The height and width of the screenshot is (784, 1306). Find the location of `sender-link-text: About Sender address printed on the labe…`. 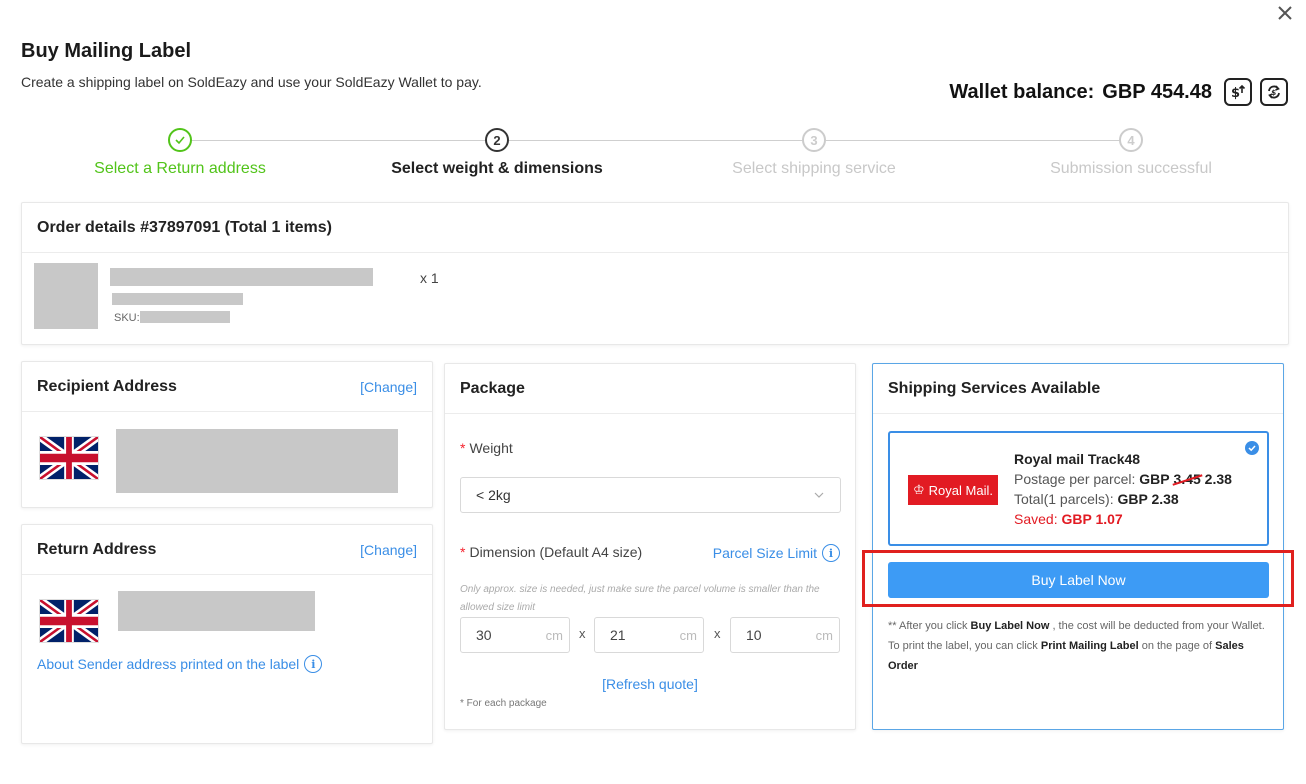

sender-link-text: About Sender address printed on the labe… is located at coordinates (168, 664).